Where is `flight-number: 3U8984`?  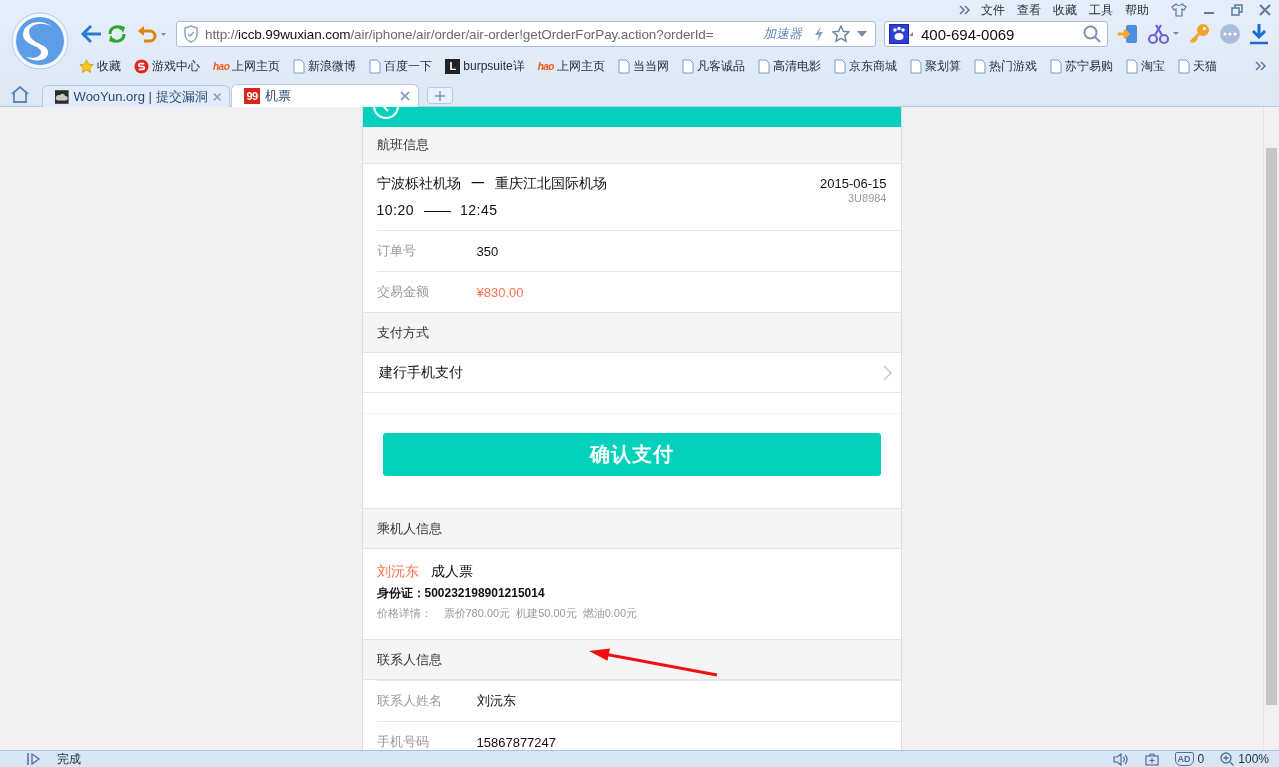
flight-number: 3U8984 is located at coordinates (867, 198).